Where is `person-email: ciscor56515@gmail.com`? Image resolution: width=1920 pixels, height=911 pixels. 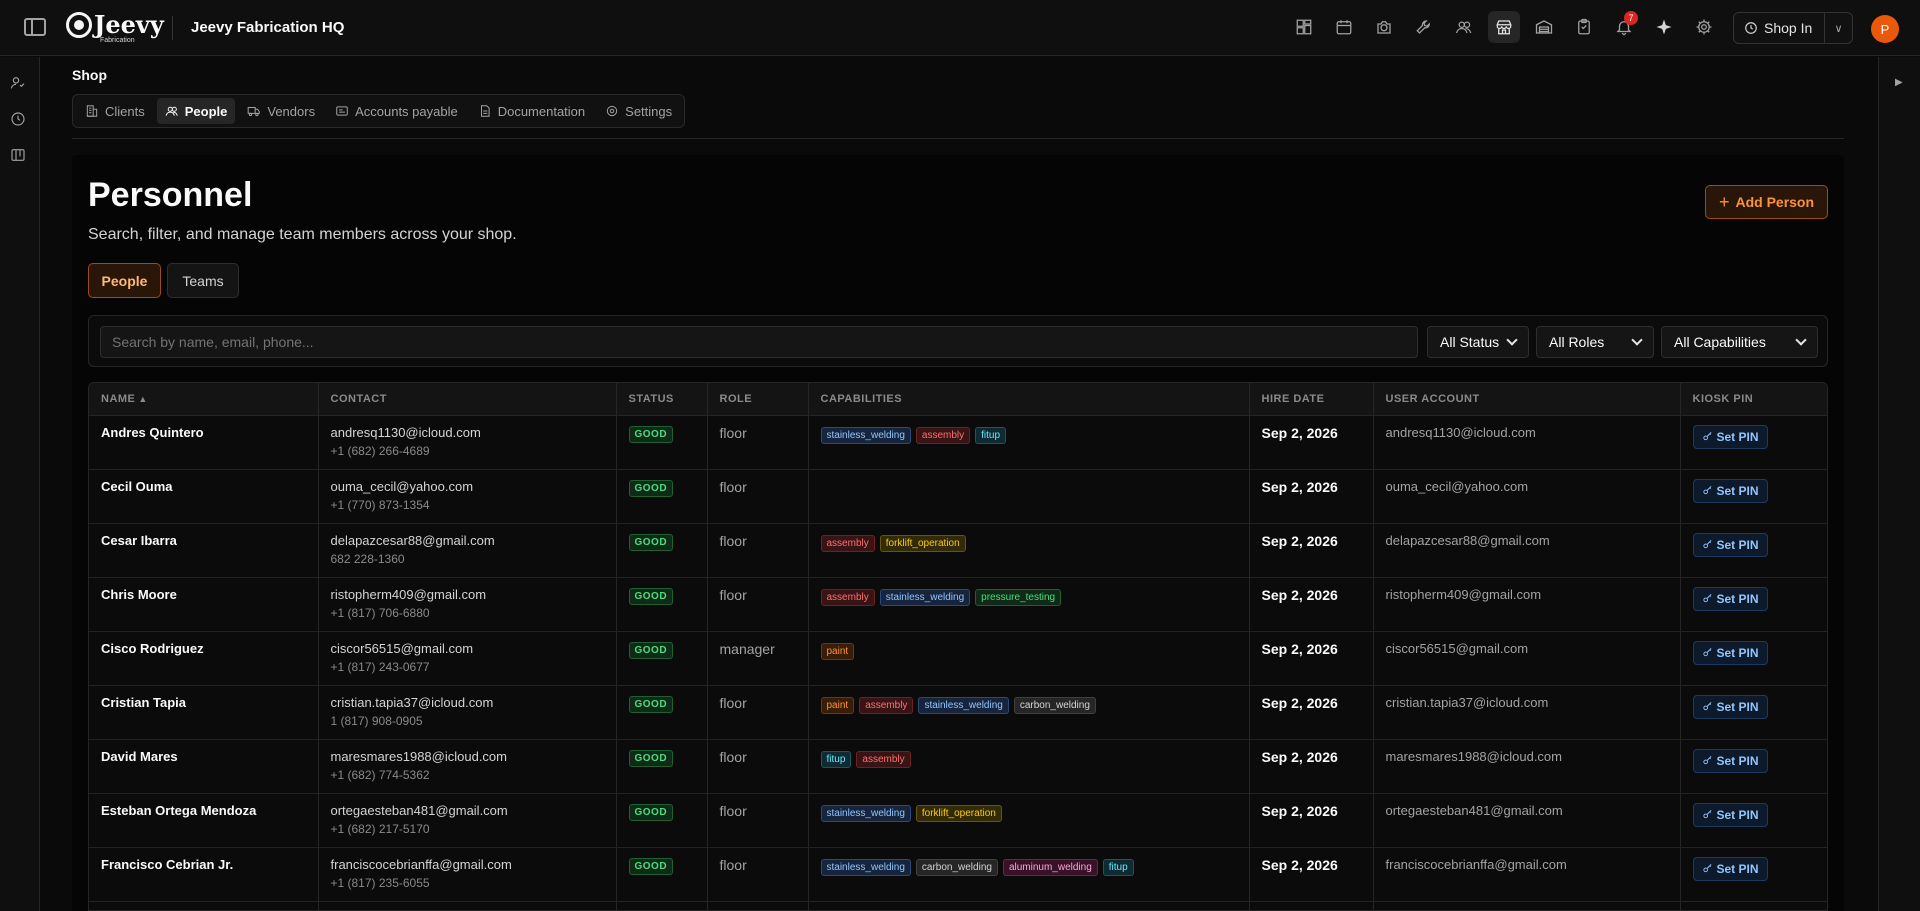 person-email: ciscor56515@gmail.com is located at coordinates (467, 648).